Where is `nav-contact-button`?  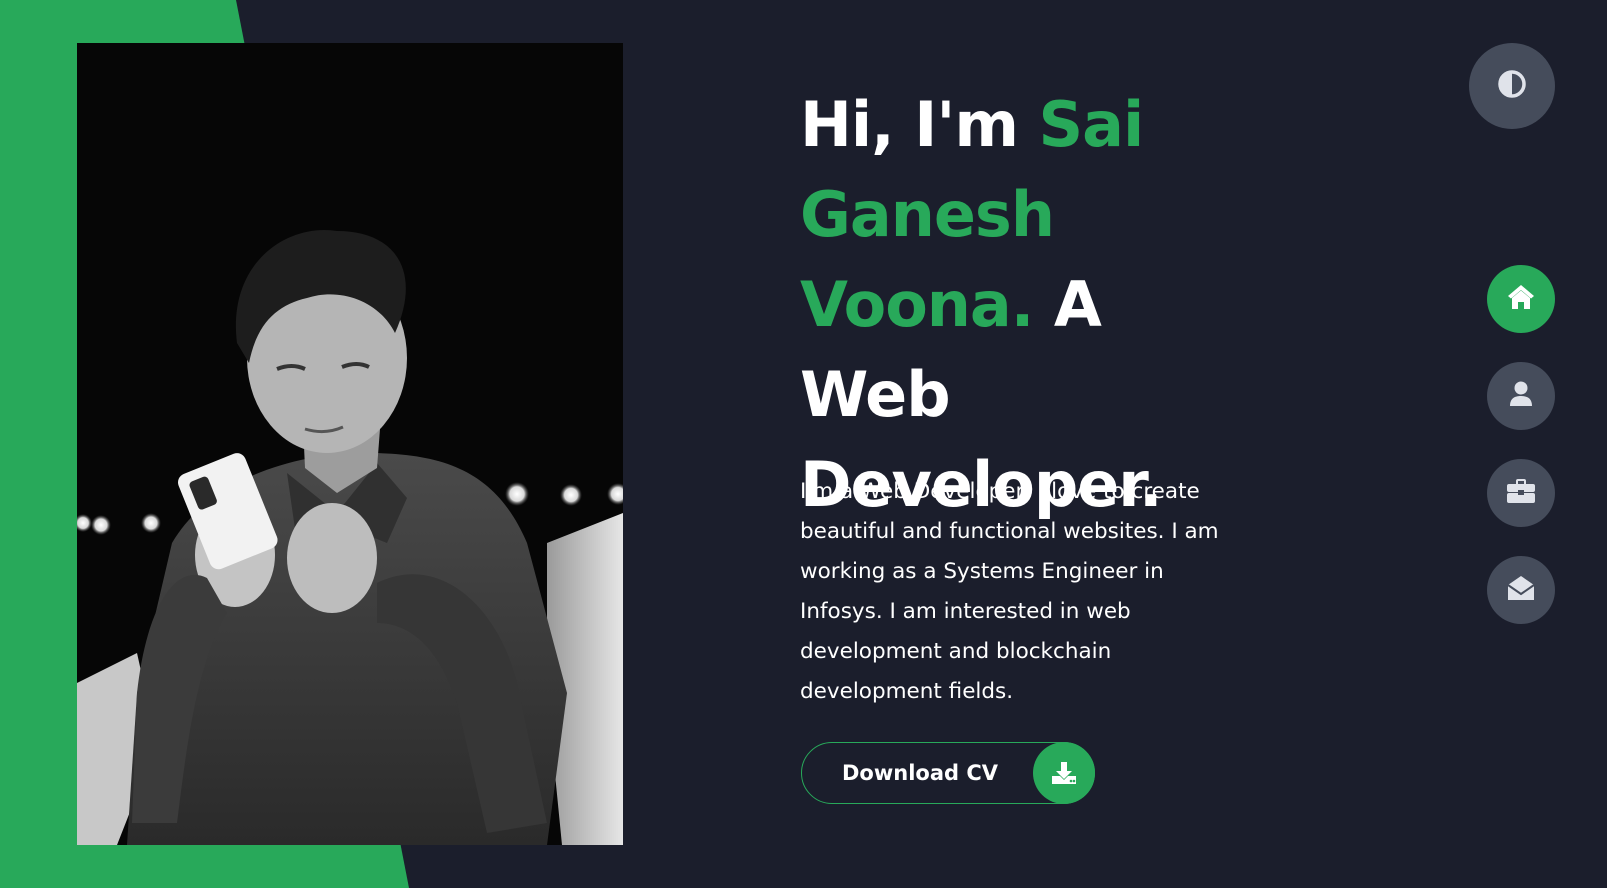
nav-contact-button is located at coordinates (1521, 590).